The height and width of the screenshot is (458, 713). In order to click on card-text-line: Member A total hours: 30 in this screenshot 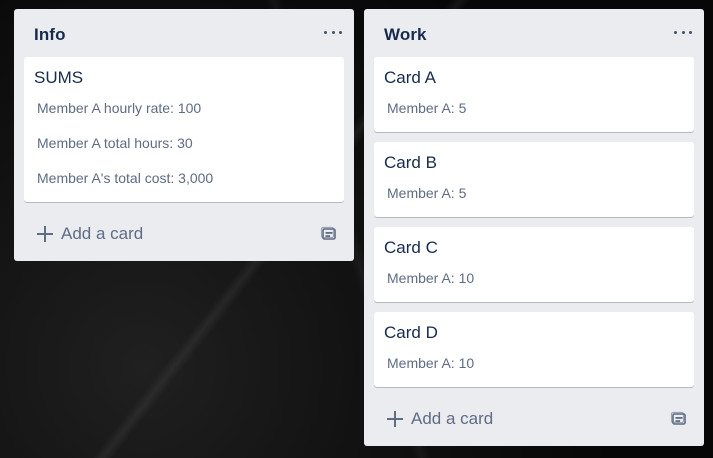, I will do `click(115, 143)`.